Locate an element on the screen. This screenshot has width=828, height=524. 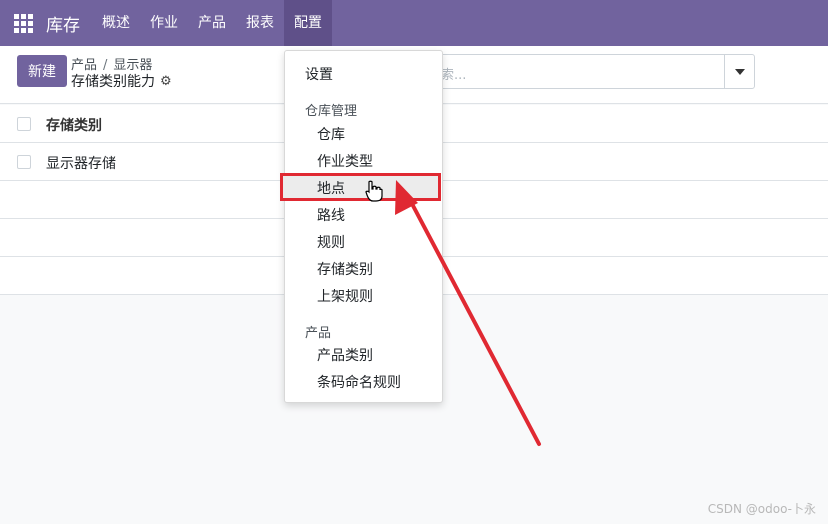
annotation-overlay is located at coordinates (453, 313).